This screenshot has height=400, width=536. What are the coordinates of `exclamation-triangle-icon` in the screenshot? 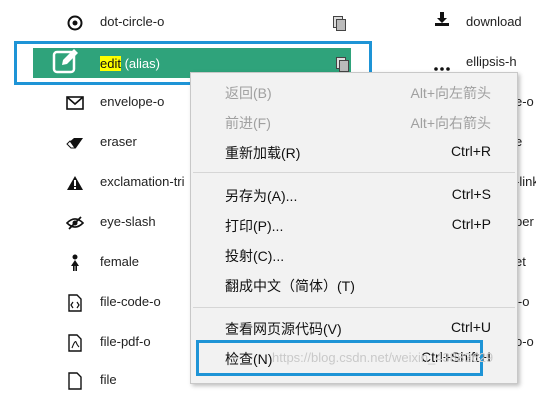 It's located at (75, 183).